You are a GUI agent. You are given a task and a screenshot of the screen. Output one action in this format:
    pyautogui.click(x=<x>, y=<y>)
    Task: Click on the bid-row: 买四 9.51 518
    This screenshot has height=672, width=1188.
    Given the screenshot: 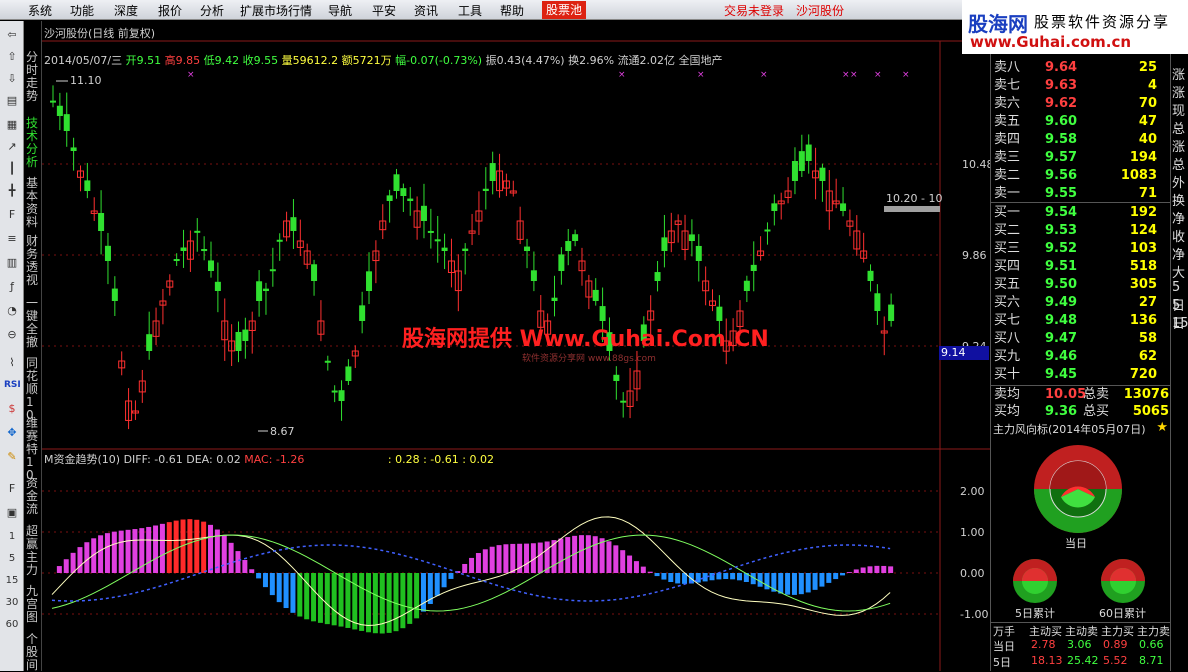 What is the action you would take?
    pyautogui.click(x=1081, y=267)
    